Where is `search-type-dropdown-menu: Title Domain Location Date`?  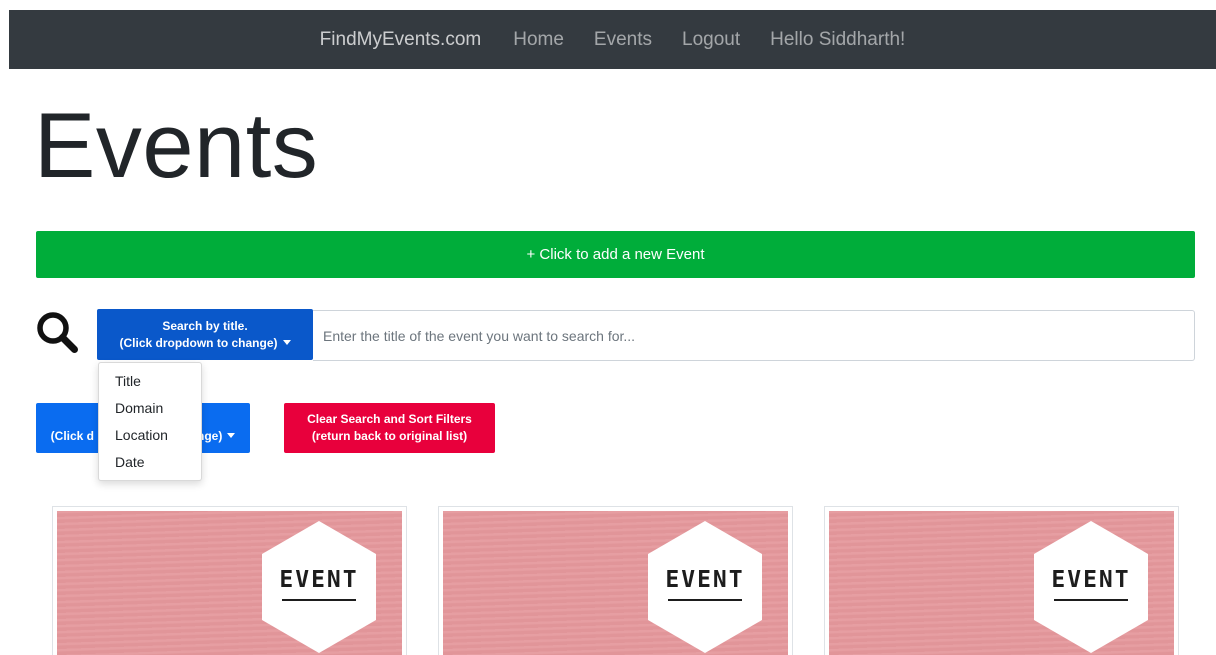 search-type-dropdown-menu: Title Domain Location Date is located at coordinates (150, 421).